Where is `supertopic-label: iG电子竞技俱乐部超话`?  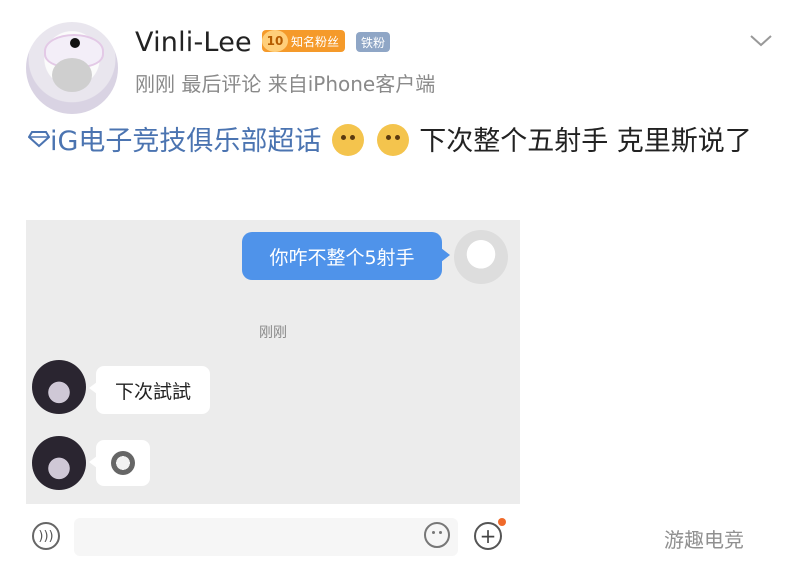 supertopic-label: iG电子竞技俱乐部超话 is located at coordinates (186, 141).